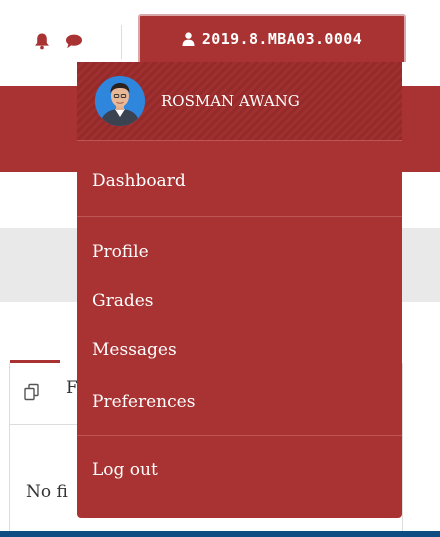 The height and width of the screenshot is (537, 440). I want to click on files-icon, so click(31, 392).